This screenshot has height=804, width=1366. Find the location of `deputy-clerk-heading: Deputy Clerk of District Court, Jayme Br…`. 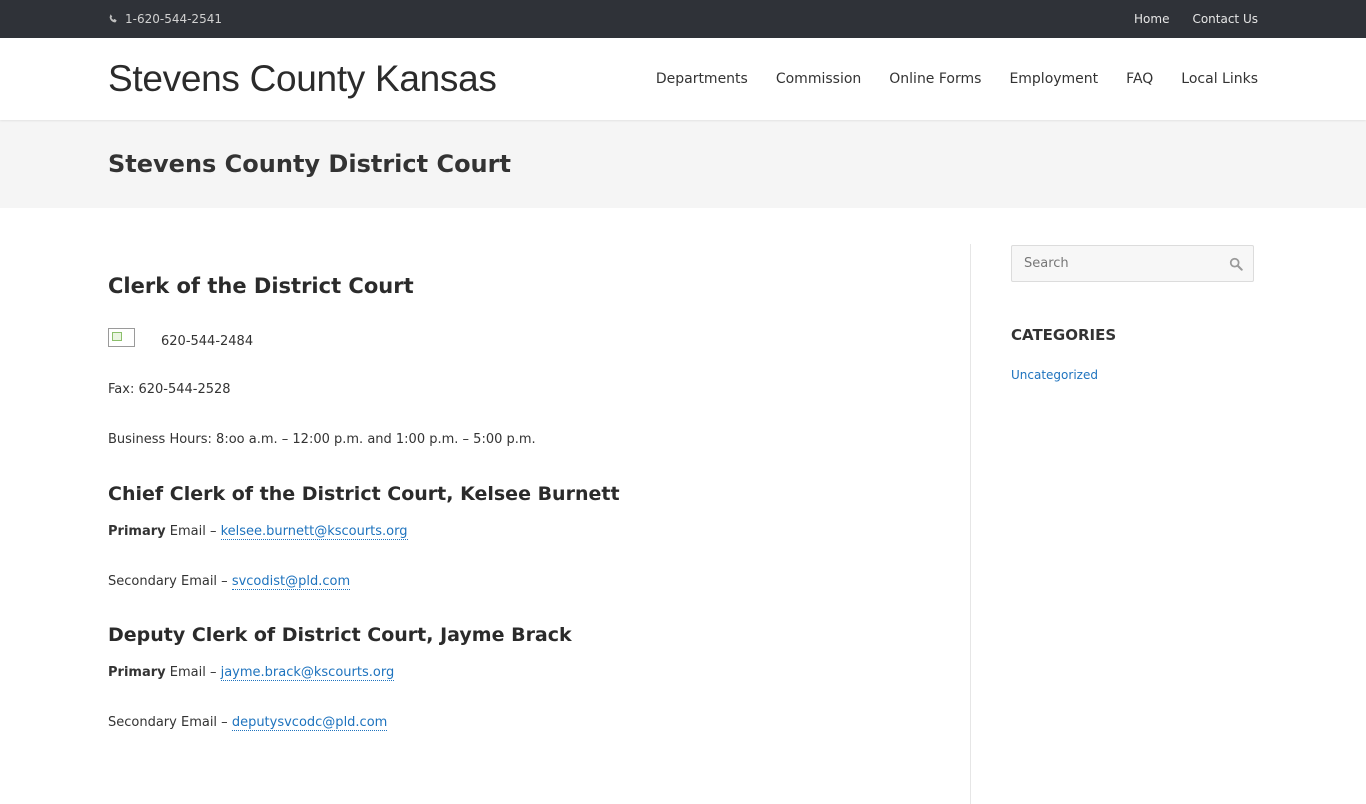

deputy-clerk-heading: Deputy Clerk of District Court, Jayme Br… is located at coordinates (340, 635).